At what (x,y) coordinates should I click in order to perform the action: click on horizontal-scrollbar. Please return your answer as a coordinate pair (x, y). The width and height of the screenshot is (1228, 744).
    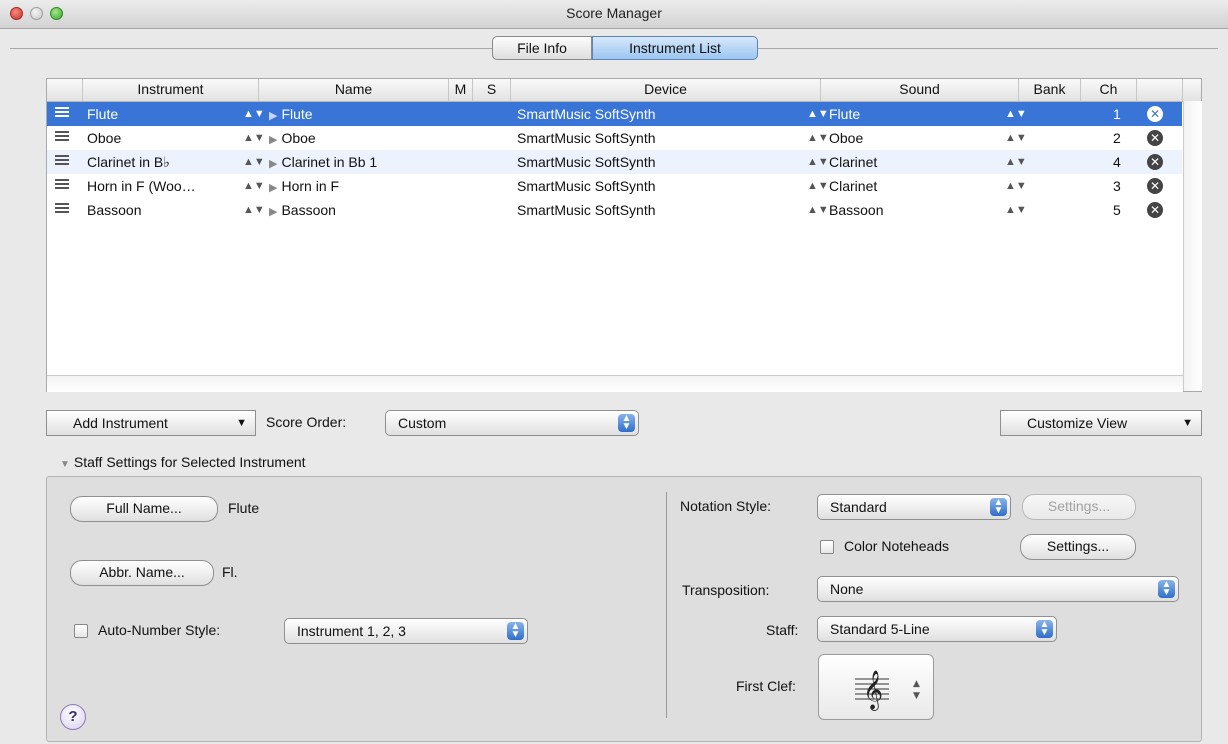
    Looking at the image, I should click on (615, 383).